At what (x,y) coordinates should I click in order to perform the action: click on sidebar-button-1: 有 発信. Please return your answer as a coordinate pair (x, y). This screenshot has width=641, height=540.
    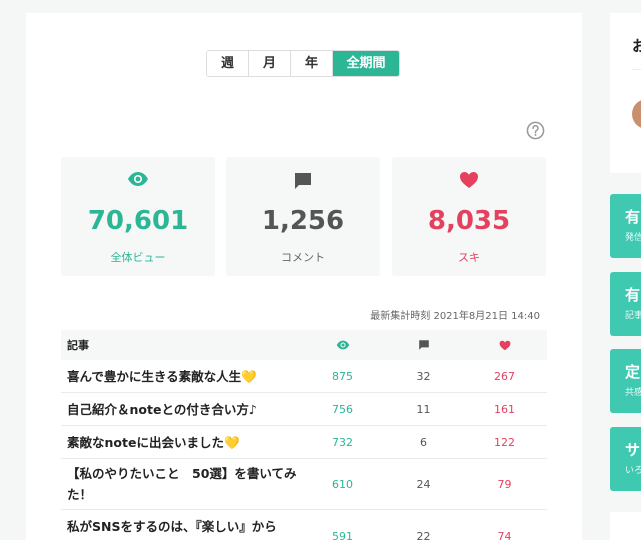
    Looking at the image, I should click on (625, 226).